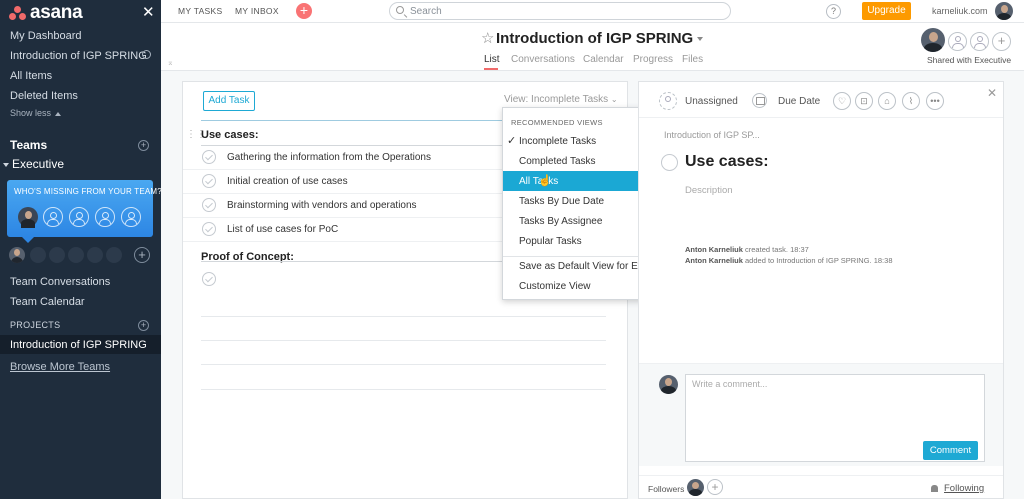 The height and width of the screenshot is (499, 1024). What do you see at coordinates (821, 487) in the screenshot?
I see `followers-bar: Followers + Following` at bounding box center [821, 487].